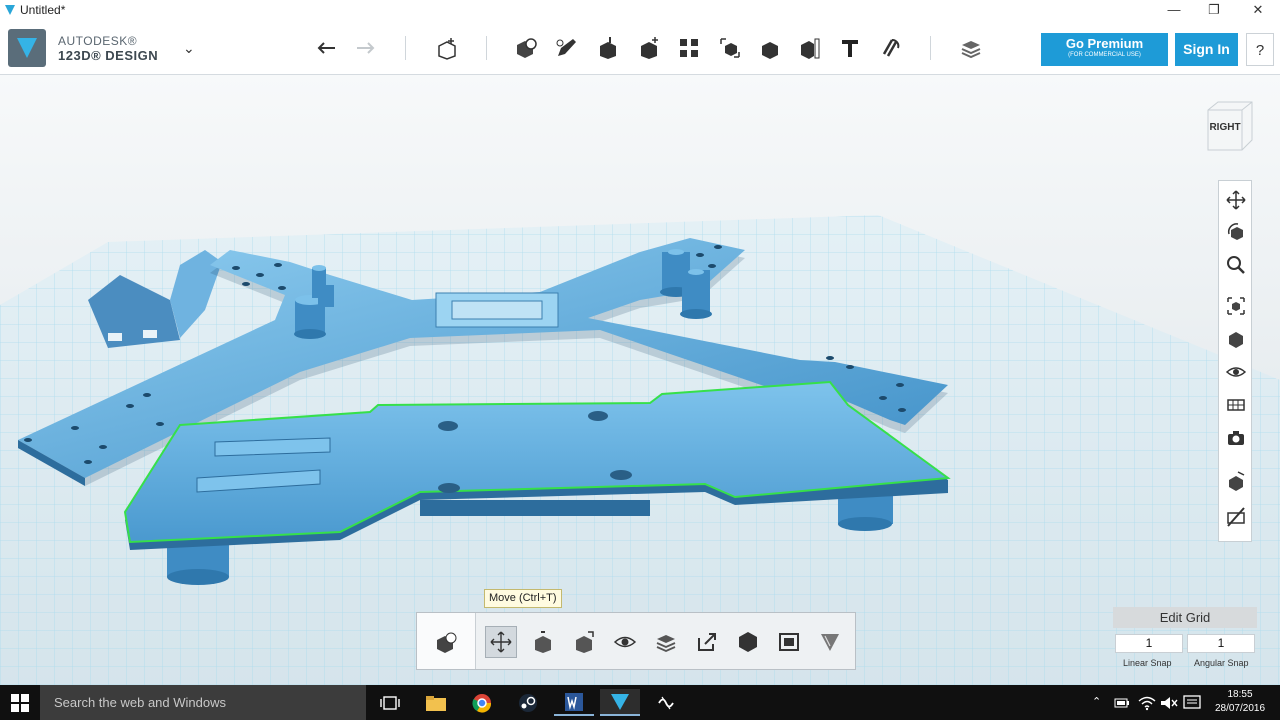 The image size is (1280, 720). I want to click on undo-button, so click(326, 48).